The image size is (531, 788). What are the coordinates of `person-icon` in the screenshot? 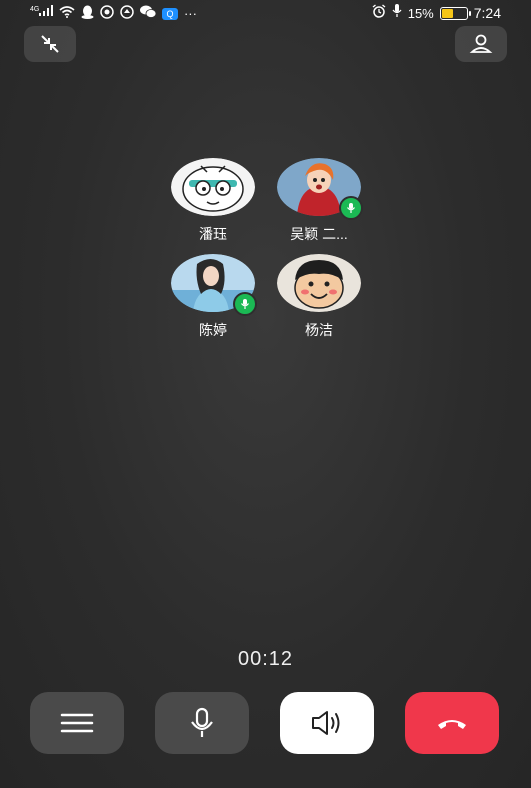 It's located at (481, 43).